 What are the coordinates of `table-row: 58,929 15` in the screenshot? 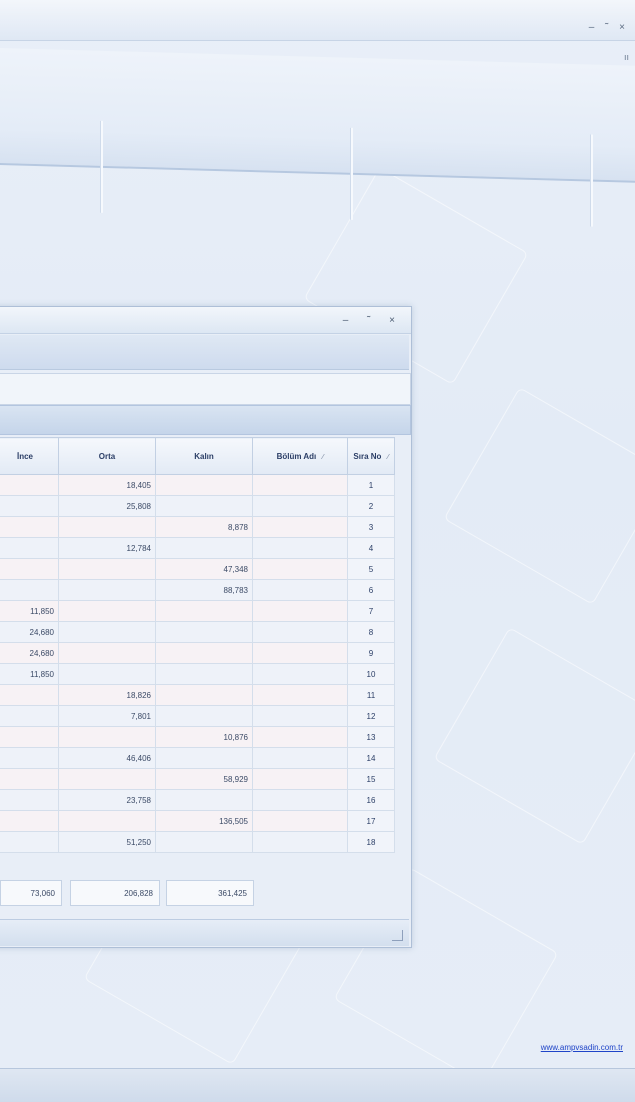 It's located at (197, 779).